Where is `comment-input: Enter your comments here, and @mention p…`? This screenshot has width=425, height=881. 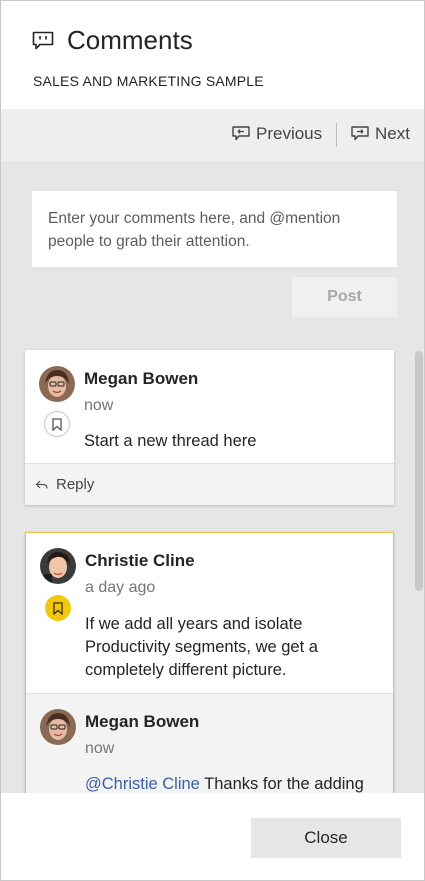
comment-input: Enter your comments here, and @mention p… is located at coordinates (214, 229).